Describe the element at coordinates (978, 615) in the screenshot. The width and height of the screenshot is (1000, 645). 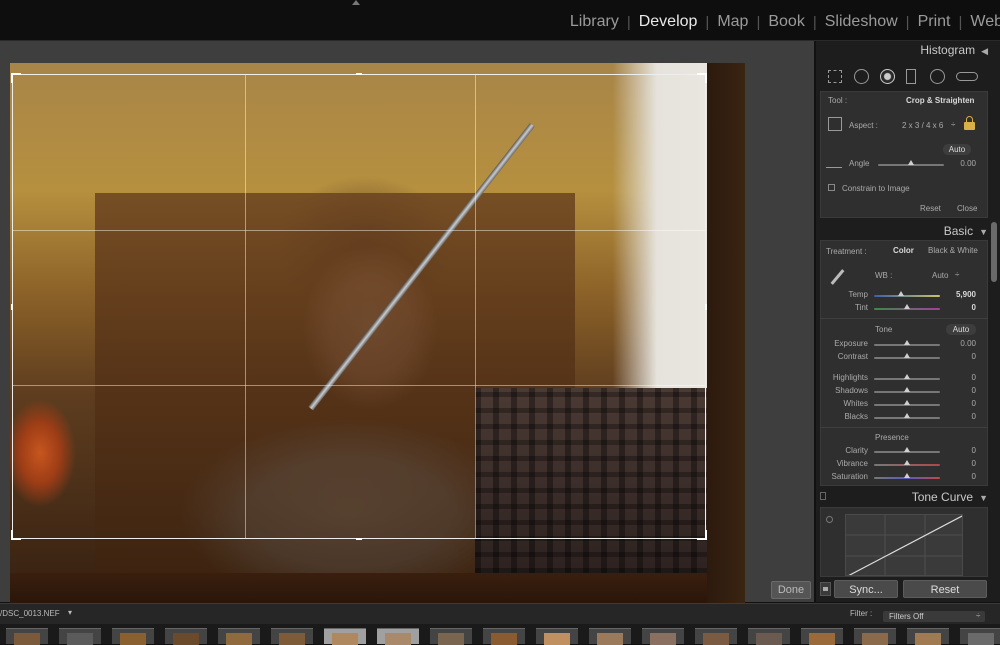
I see `filter-dropdown-icon: ÷` at that location.